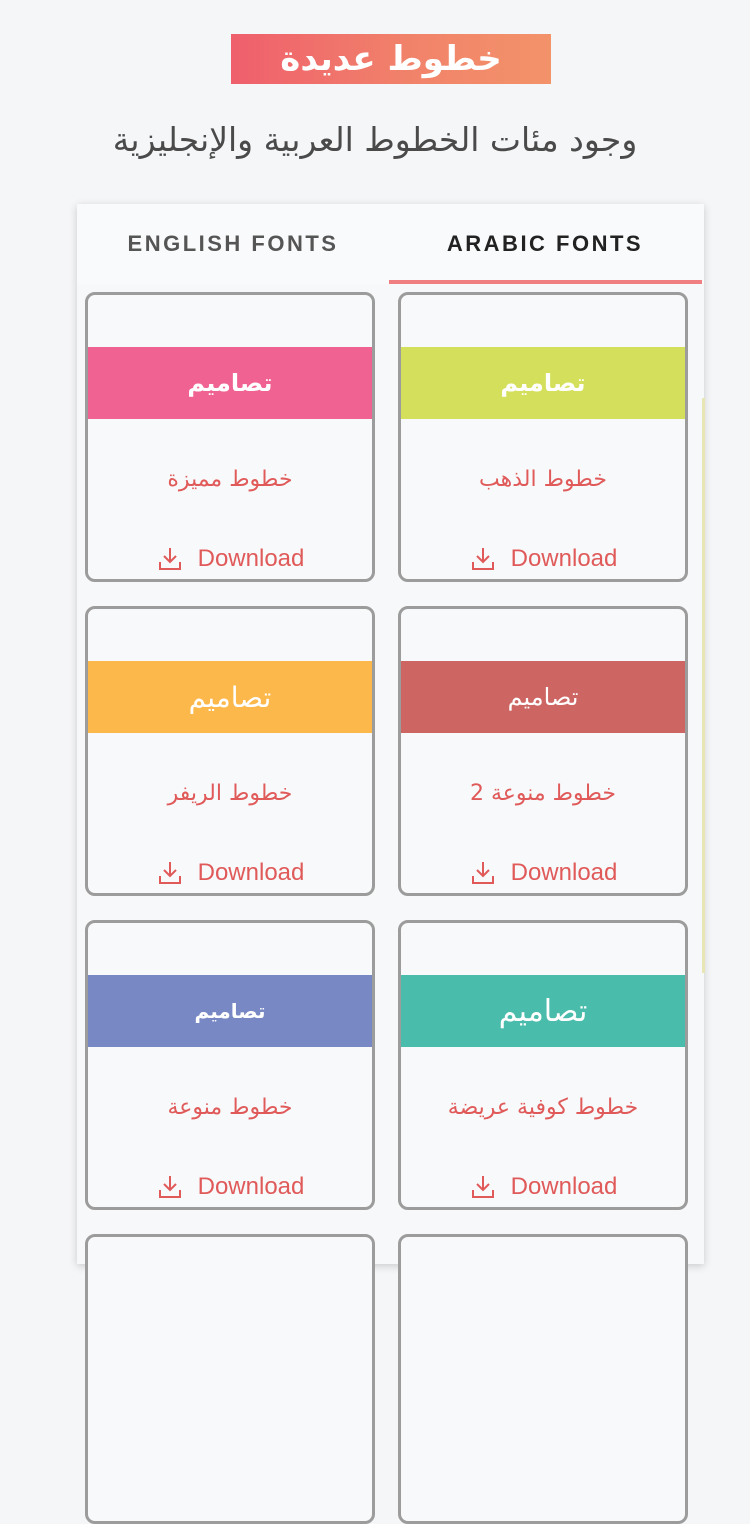  What do you see at coordinates (543, 1065) in the screenshot?
I see `font-card: تصاميم خطوط كوفية عريضة Download` at bounding box center [543, 1065].